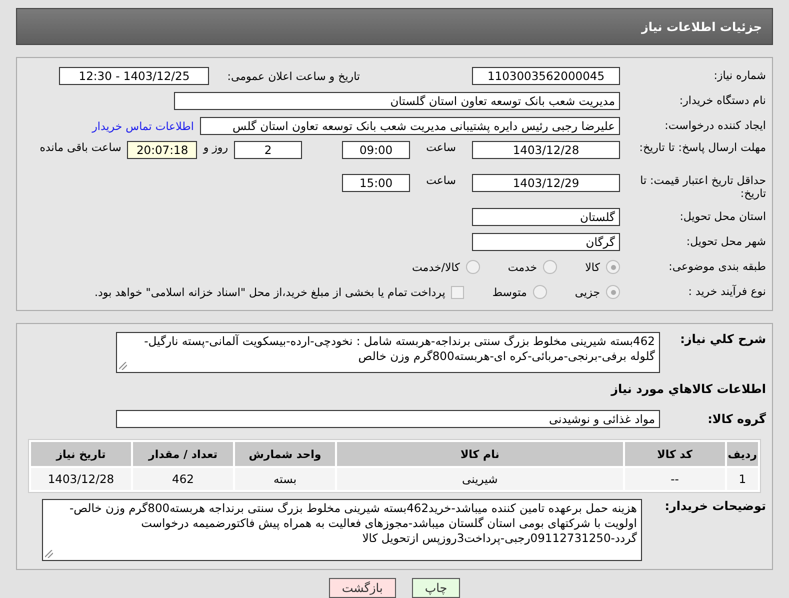 This screenshot has width=789, height=598. What do you see at coordinates (362, 588) in the screenshot?
I see `back-button: بازگشت` at bounding box center [362, 588].